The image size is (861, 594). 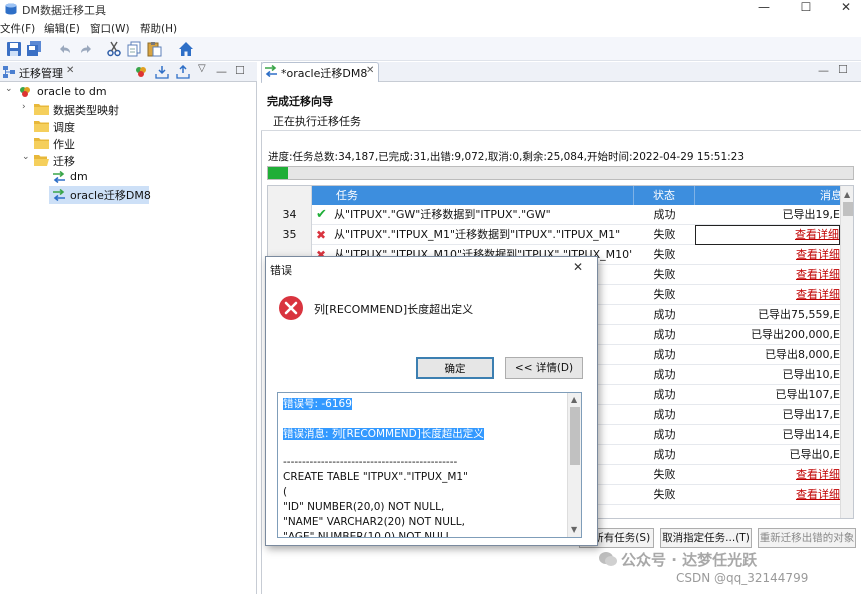 I want to click on menu-window: 窗口(W), so click(x=110, y=28).